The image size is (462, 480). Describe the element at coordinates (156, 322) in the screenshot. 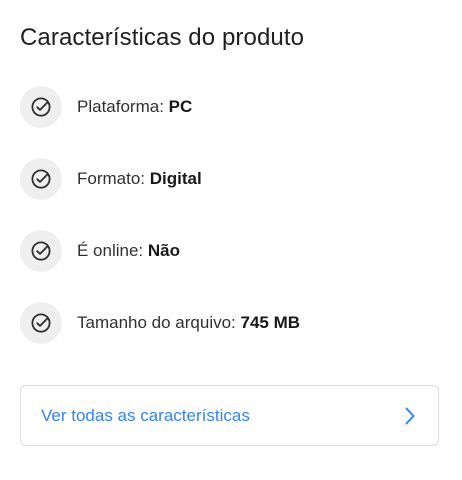

I see `feature-label: Tamanho do arquivo:` at that location.